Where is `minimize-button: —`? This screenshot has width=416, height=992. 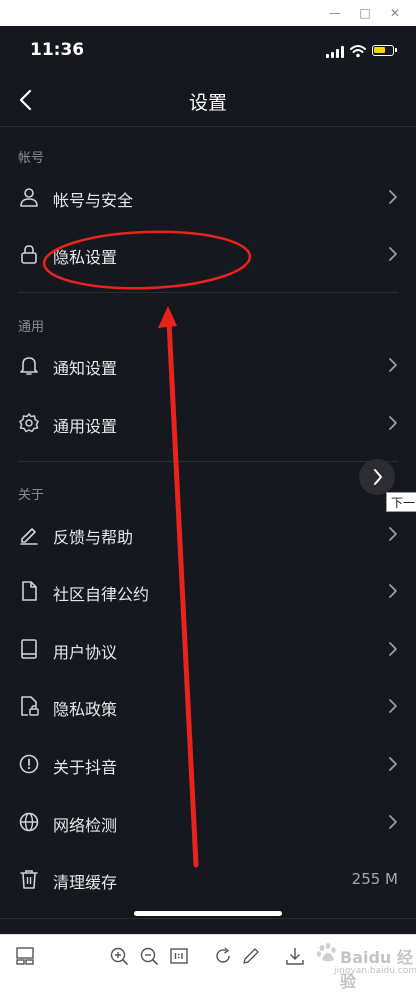 minimize-button: — is located at coordinates (335, 13).